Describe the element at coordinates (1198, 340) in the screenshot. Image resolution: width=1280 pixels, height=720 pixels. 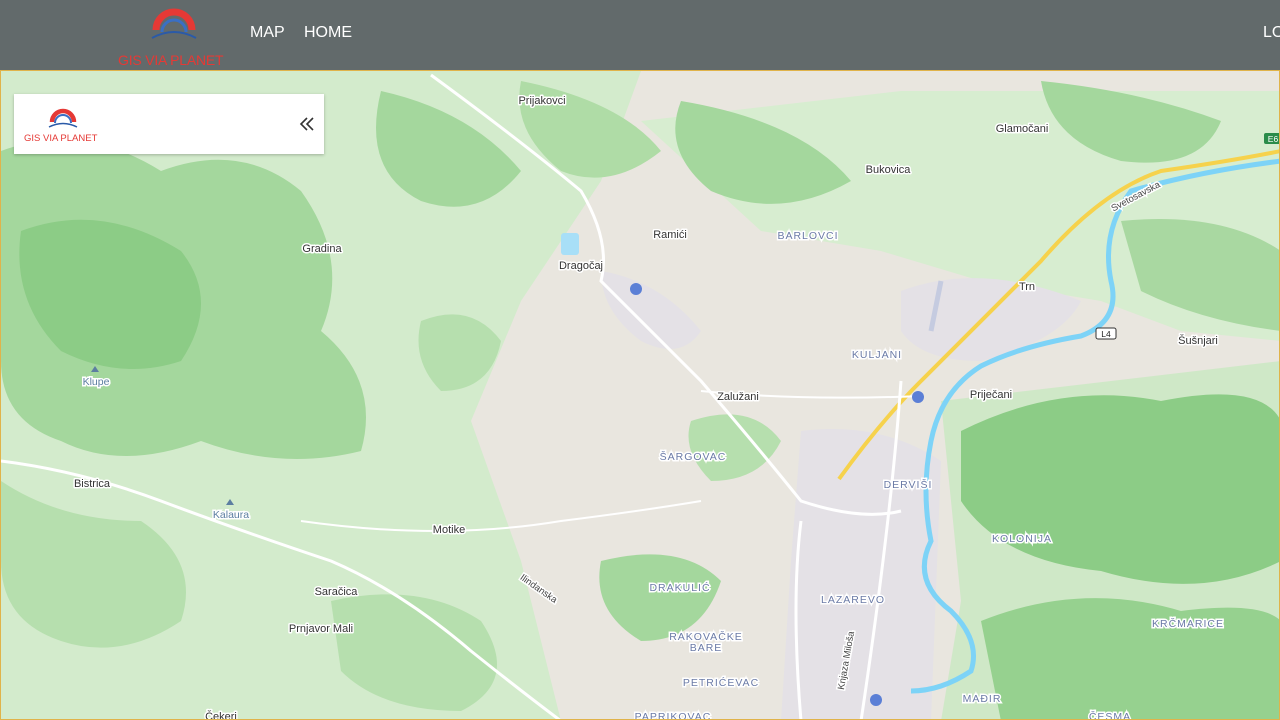
I see `place-label: Šušnjari` at that location.